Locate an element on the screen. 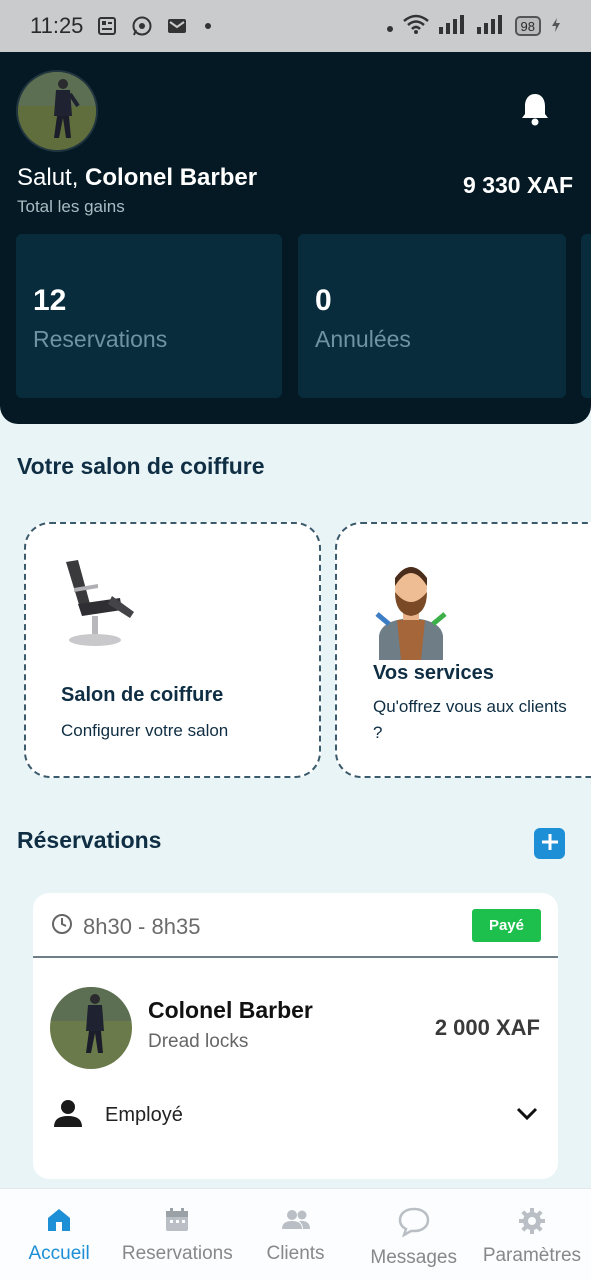  nav-label: Reservations is located at coordinates (177, 1253).